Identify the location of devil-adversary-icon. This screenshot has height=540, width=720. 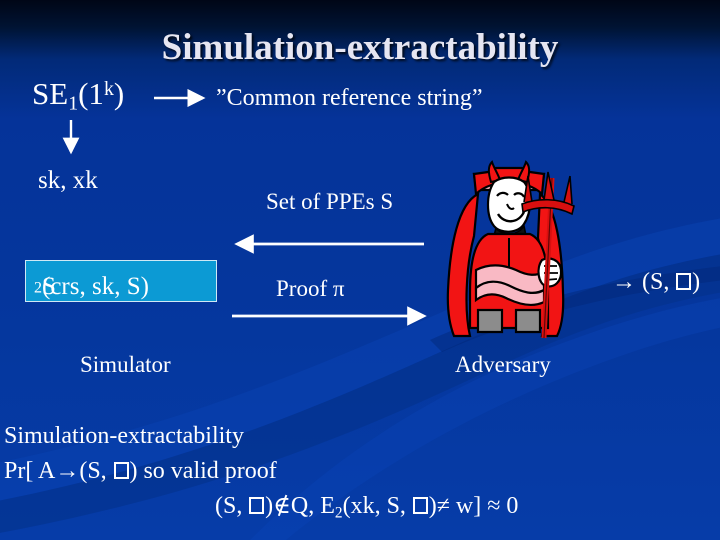
(510, 249).